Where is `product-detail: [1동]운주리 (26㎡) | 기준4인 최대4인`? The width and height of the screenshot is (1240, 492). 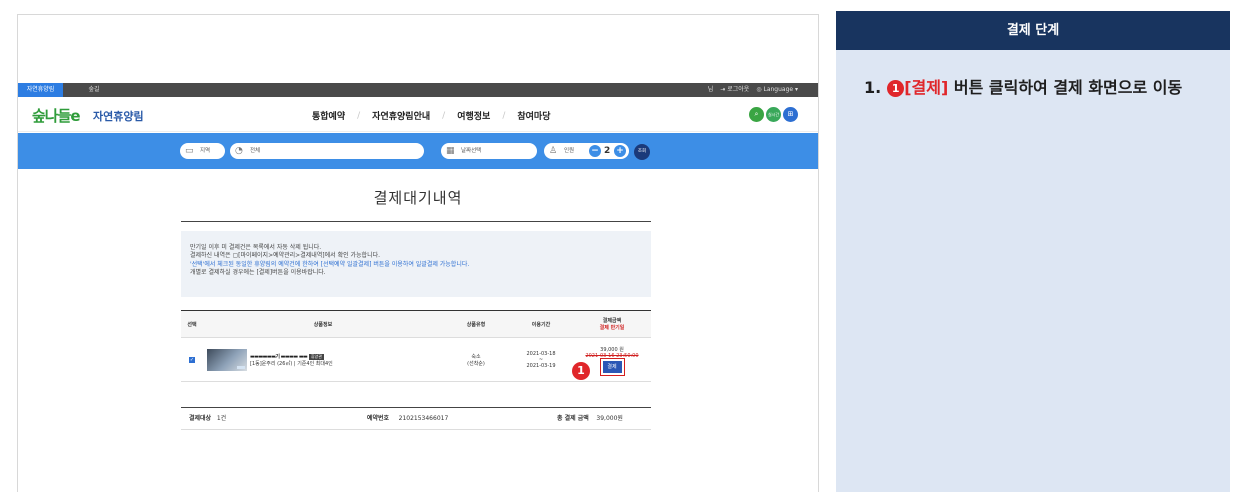 product-detail: [1동]운주리 (26㎡) | 기준4인 최대4인 is located at coordinates (291, 363).